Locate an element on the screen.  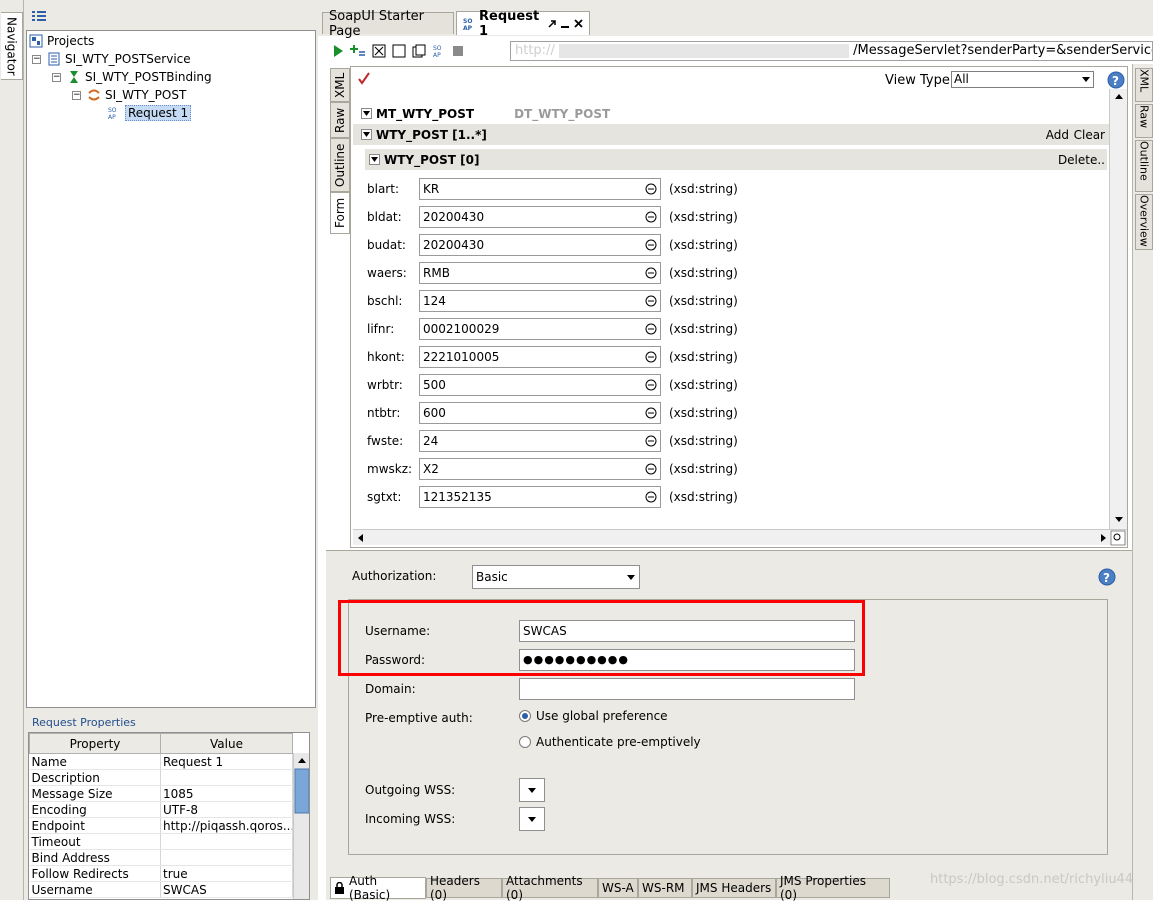
form-horizontal-scrollbar is located at coordinates (740, 537).